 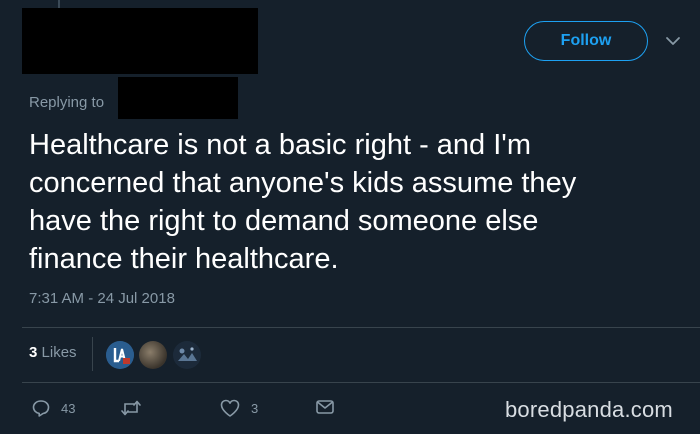 What do you see at coordinates (230, 408) in the screenshot?
I see `heart-icon` at bounding box center [230, 408].